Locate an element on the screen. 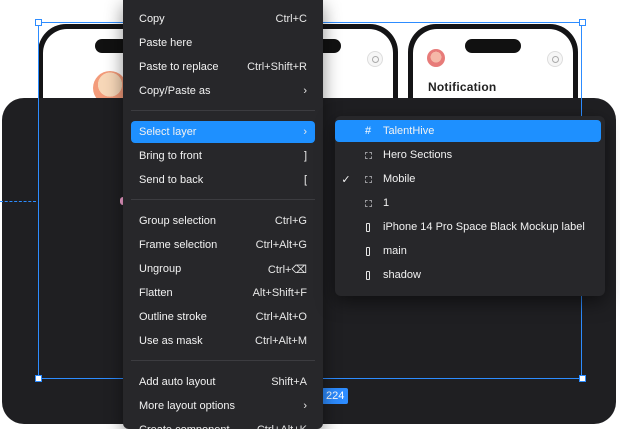  layer-item-shadow: shadow is located at coordinates (468, 275).